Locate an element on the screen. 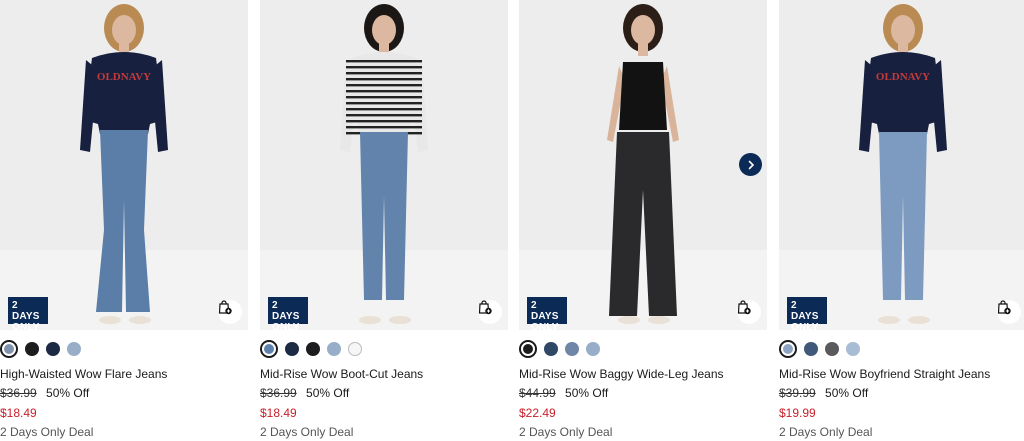 This screenshot has height=441, width=1024. product-name: Mid-Rise Wow Boot-Cut Jeans is located at coordinates (341, 374).